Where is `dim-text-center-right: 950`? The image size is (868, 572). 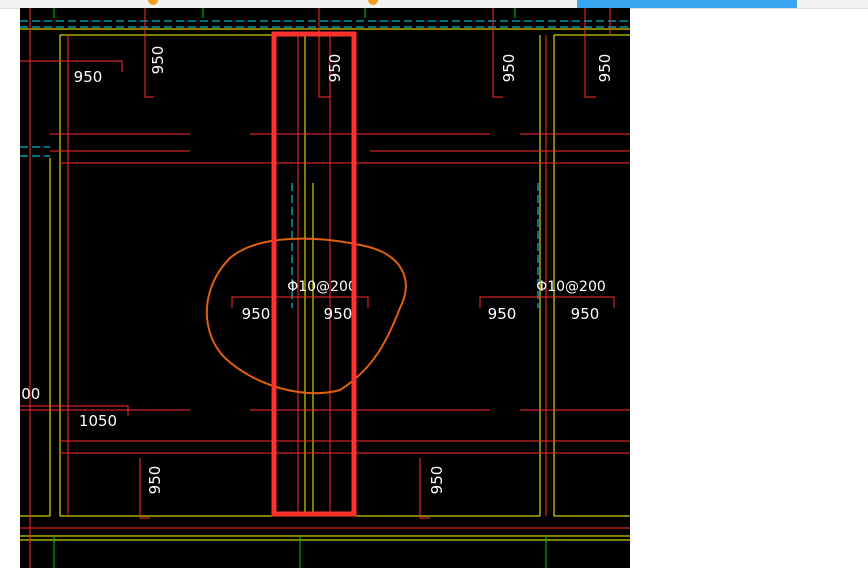 dim-text-center-right: 950 is located at coordinates (338, 314).